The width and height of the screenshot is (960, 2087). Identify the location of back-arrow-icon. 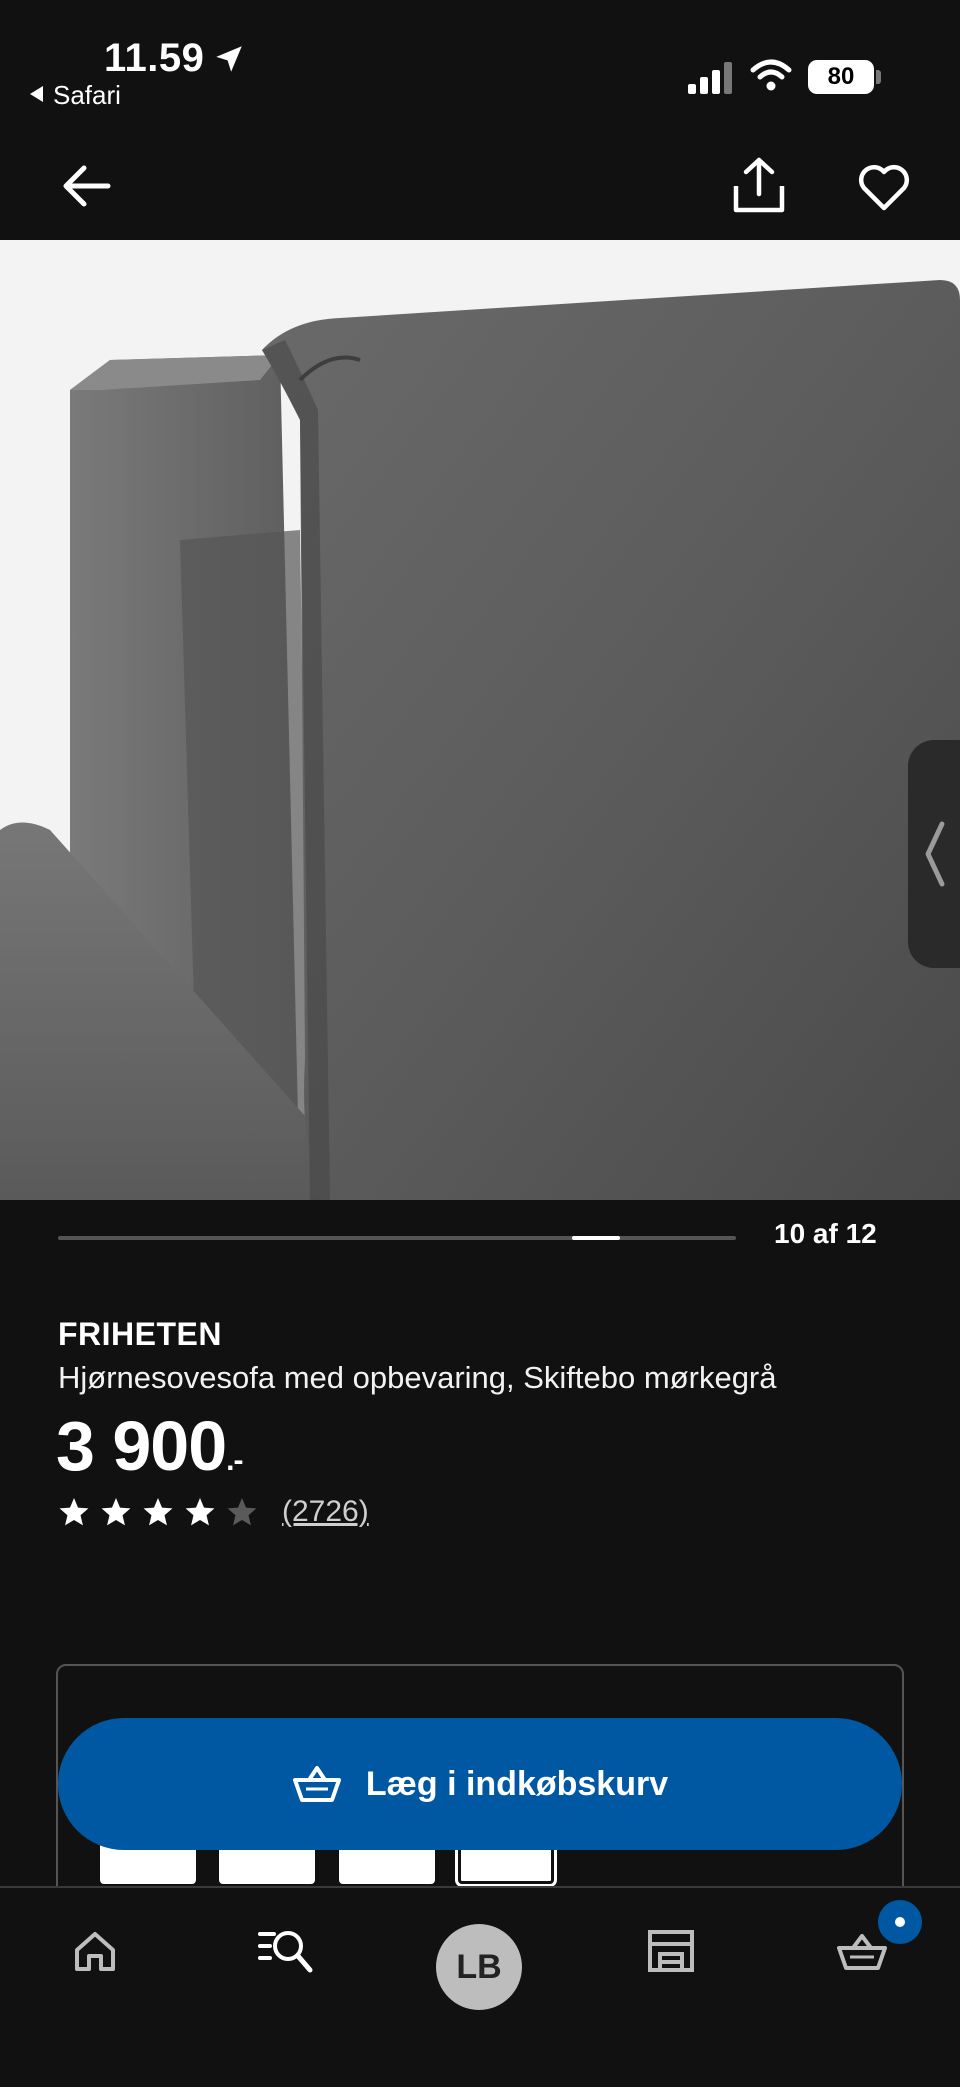
(86, 186).